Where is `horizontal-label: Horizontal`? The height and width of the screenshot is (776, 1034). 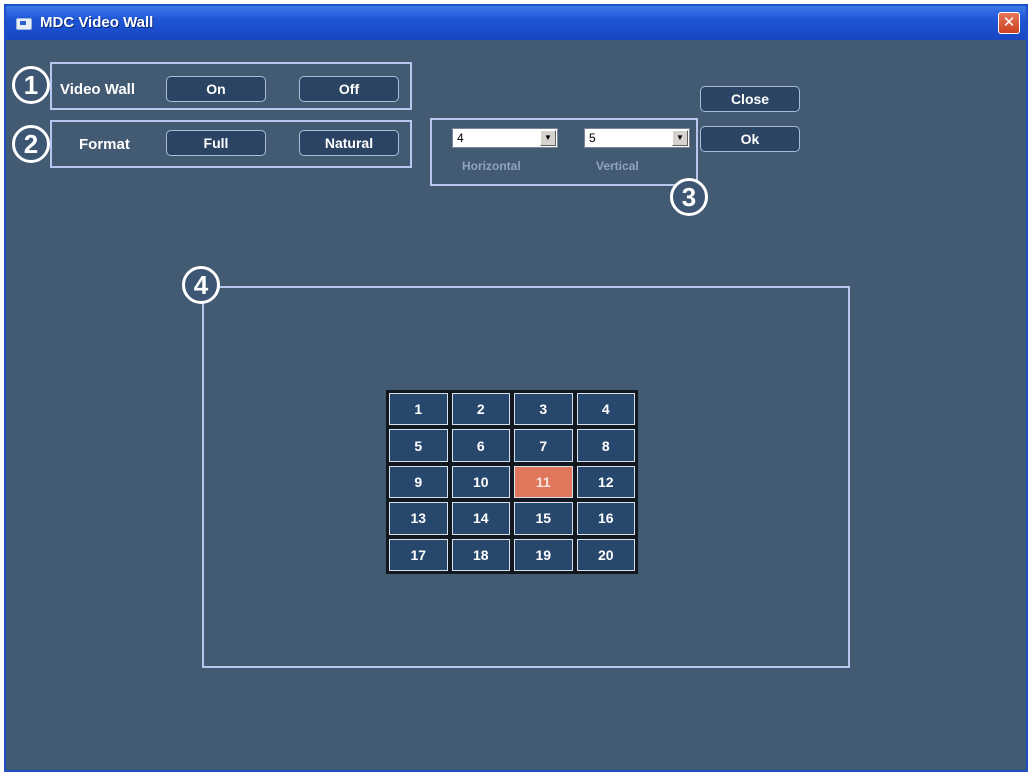
horizontal-label: Horizontal is located at coordinates (491, 166).